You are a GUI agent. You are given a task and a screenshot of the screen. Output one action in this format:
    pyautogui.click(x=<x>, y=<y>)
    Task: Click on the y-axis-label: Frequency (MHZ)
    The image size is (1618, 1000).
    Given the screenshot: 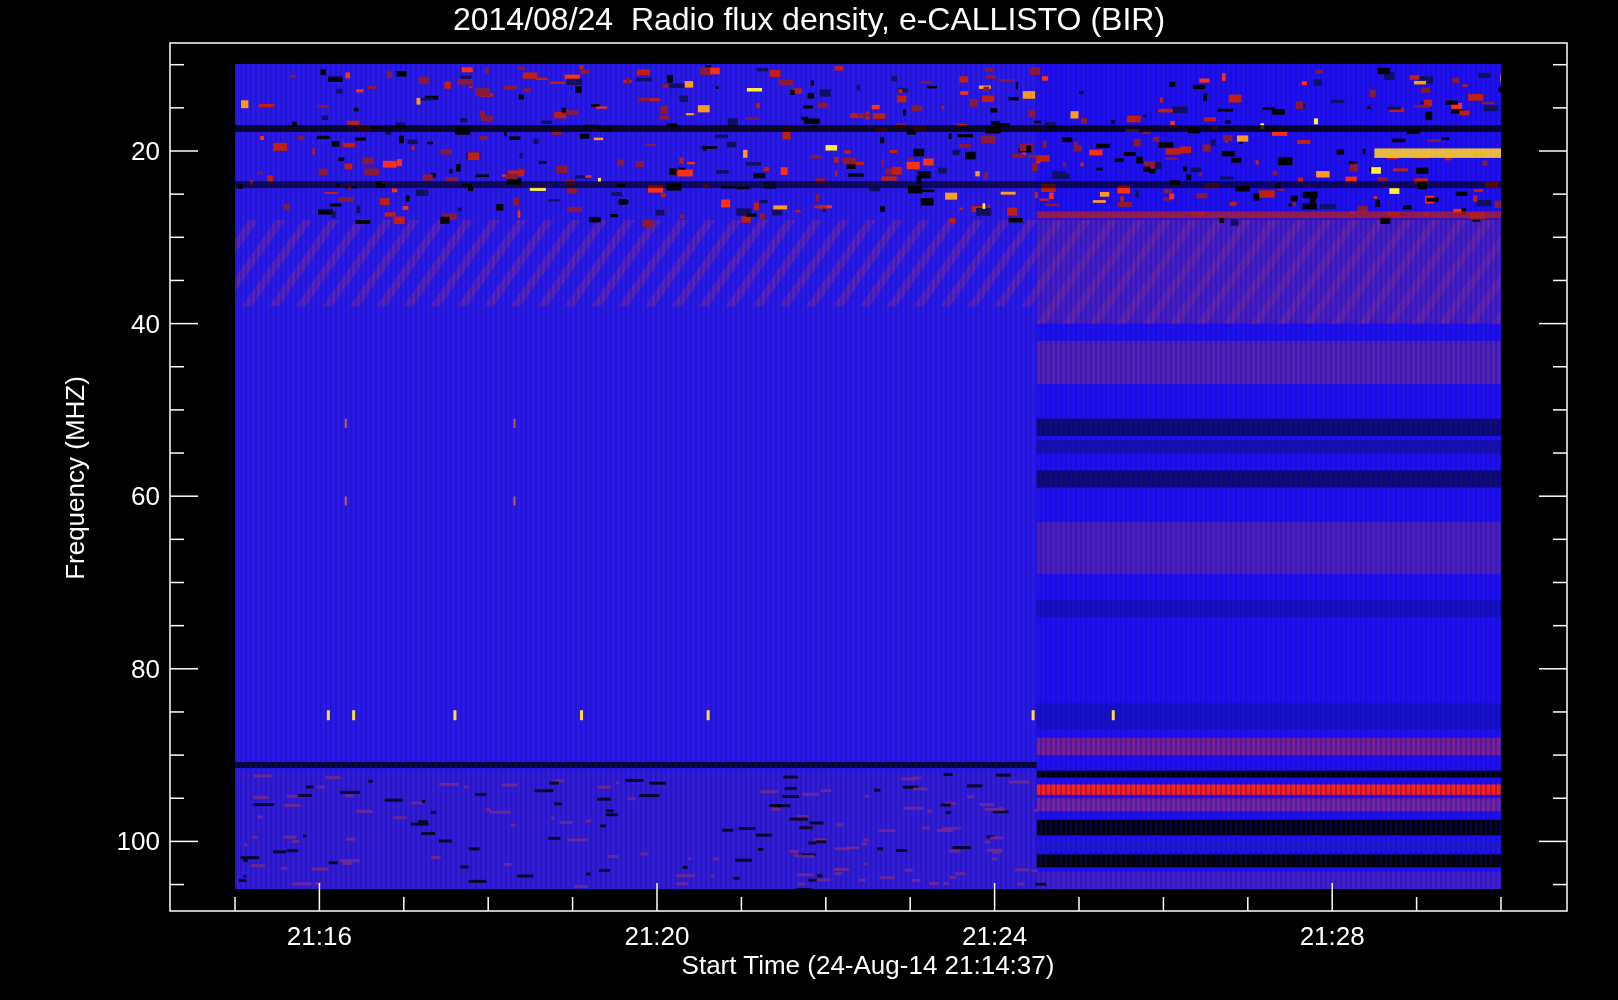 What is the action you would take?
    pyautogui.click(x=75, y=478)
    